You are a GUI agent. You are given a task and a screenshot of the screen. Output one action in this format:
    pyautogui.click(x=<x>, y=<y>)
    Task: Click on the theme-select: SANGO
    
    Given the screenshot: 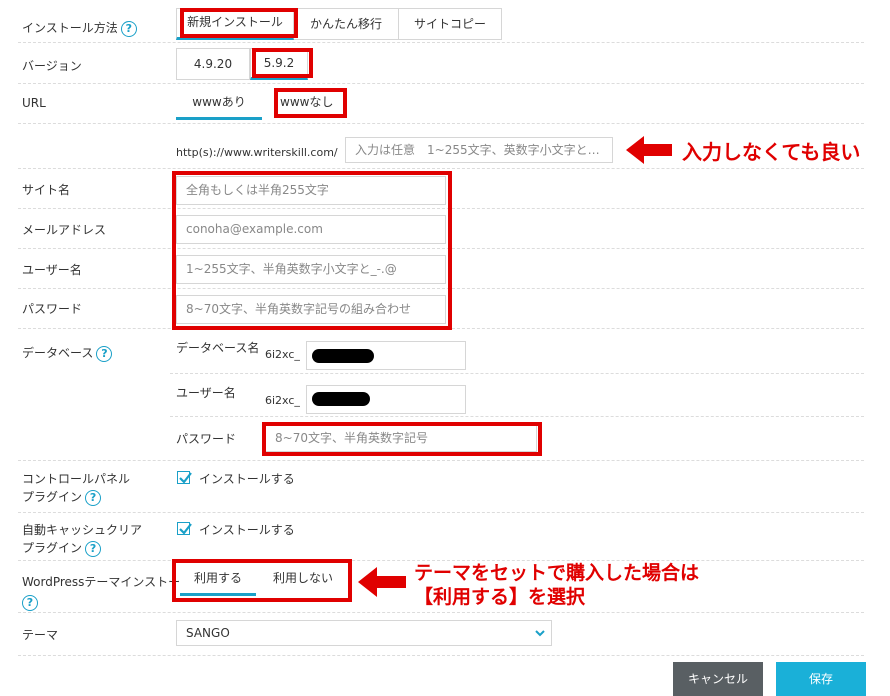 What is the action you would take?
    pyautogui.click(x=364, y=633)
    